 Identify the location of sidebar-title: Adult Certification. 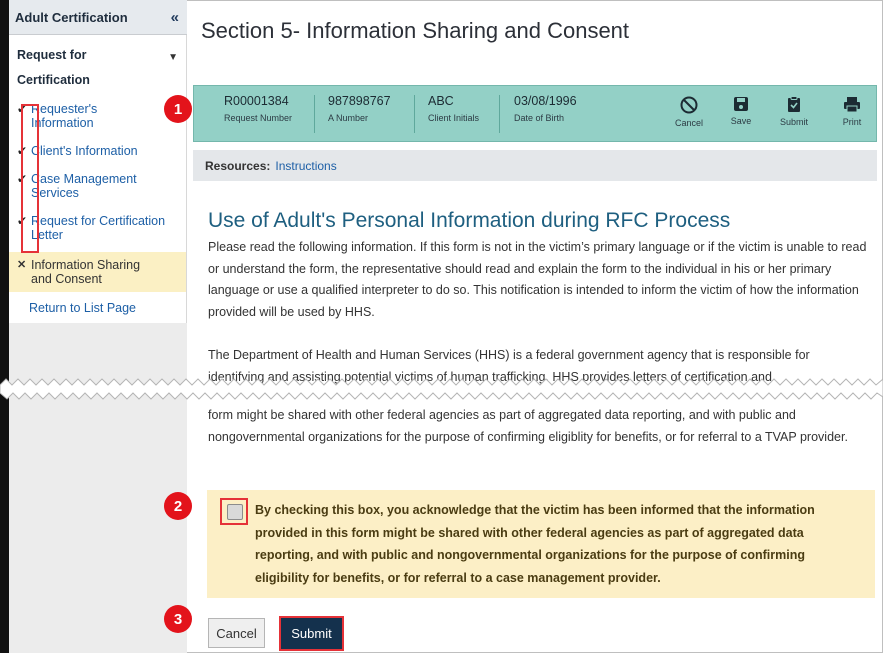
(71, 17).